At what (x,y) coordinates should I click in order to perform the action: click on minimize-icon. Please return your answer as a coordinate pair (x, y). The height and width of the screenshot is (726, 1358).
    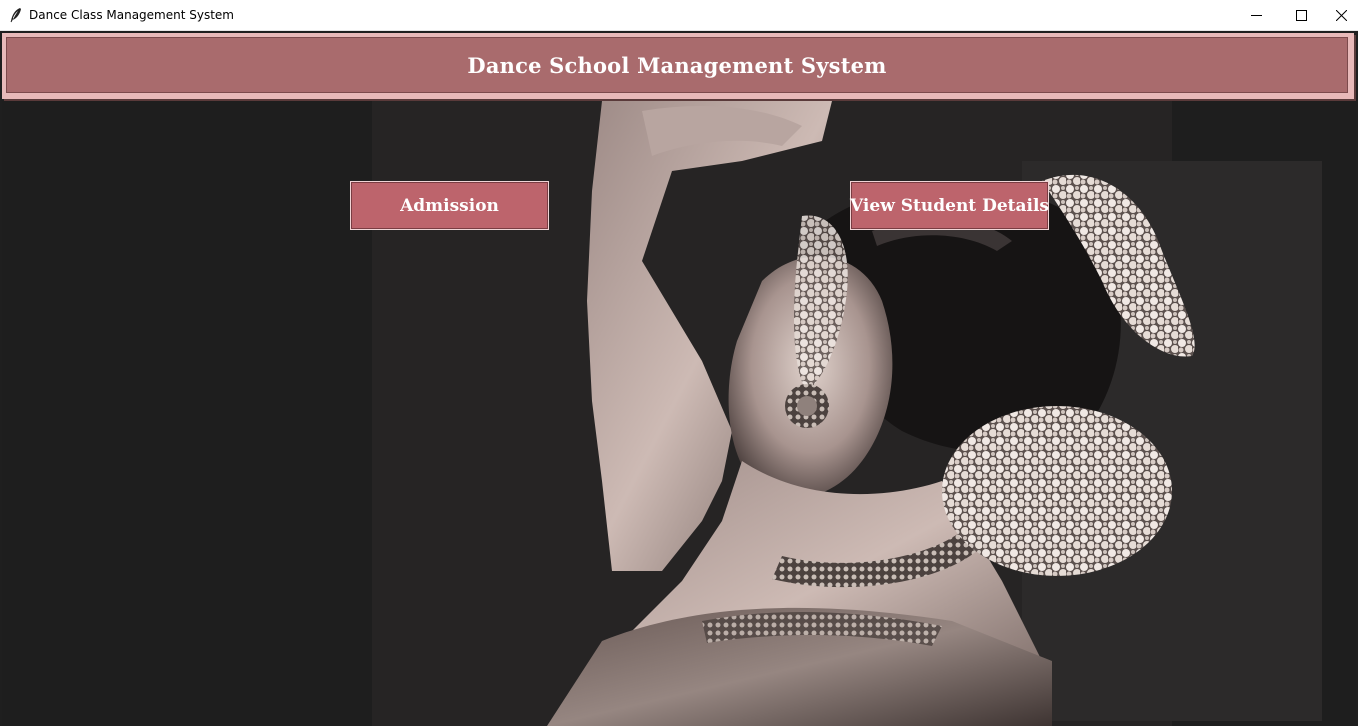
    Looking at the image, I should click on (1256, 15).